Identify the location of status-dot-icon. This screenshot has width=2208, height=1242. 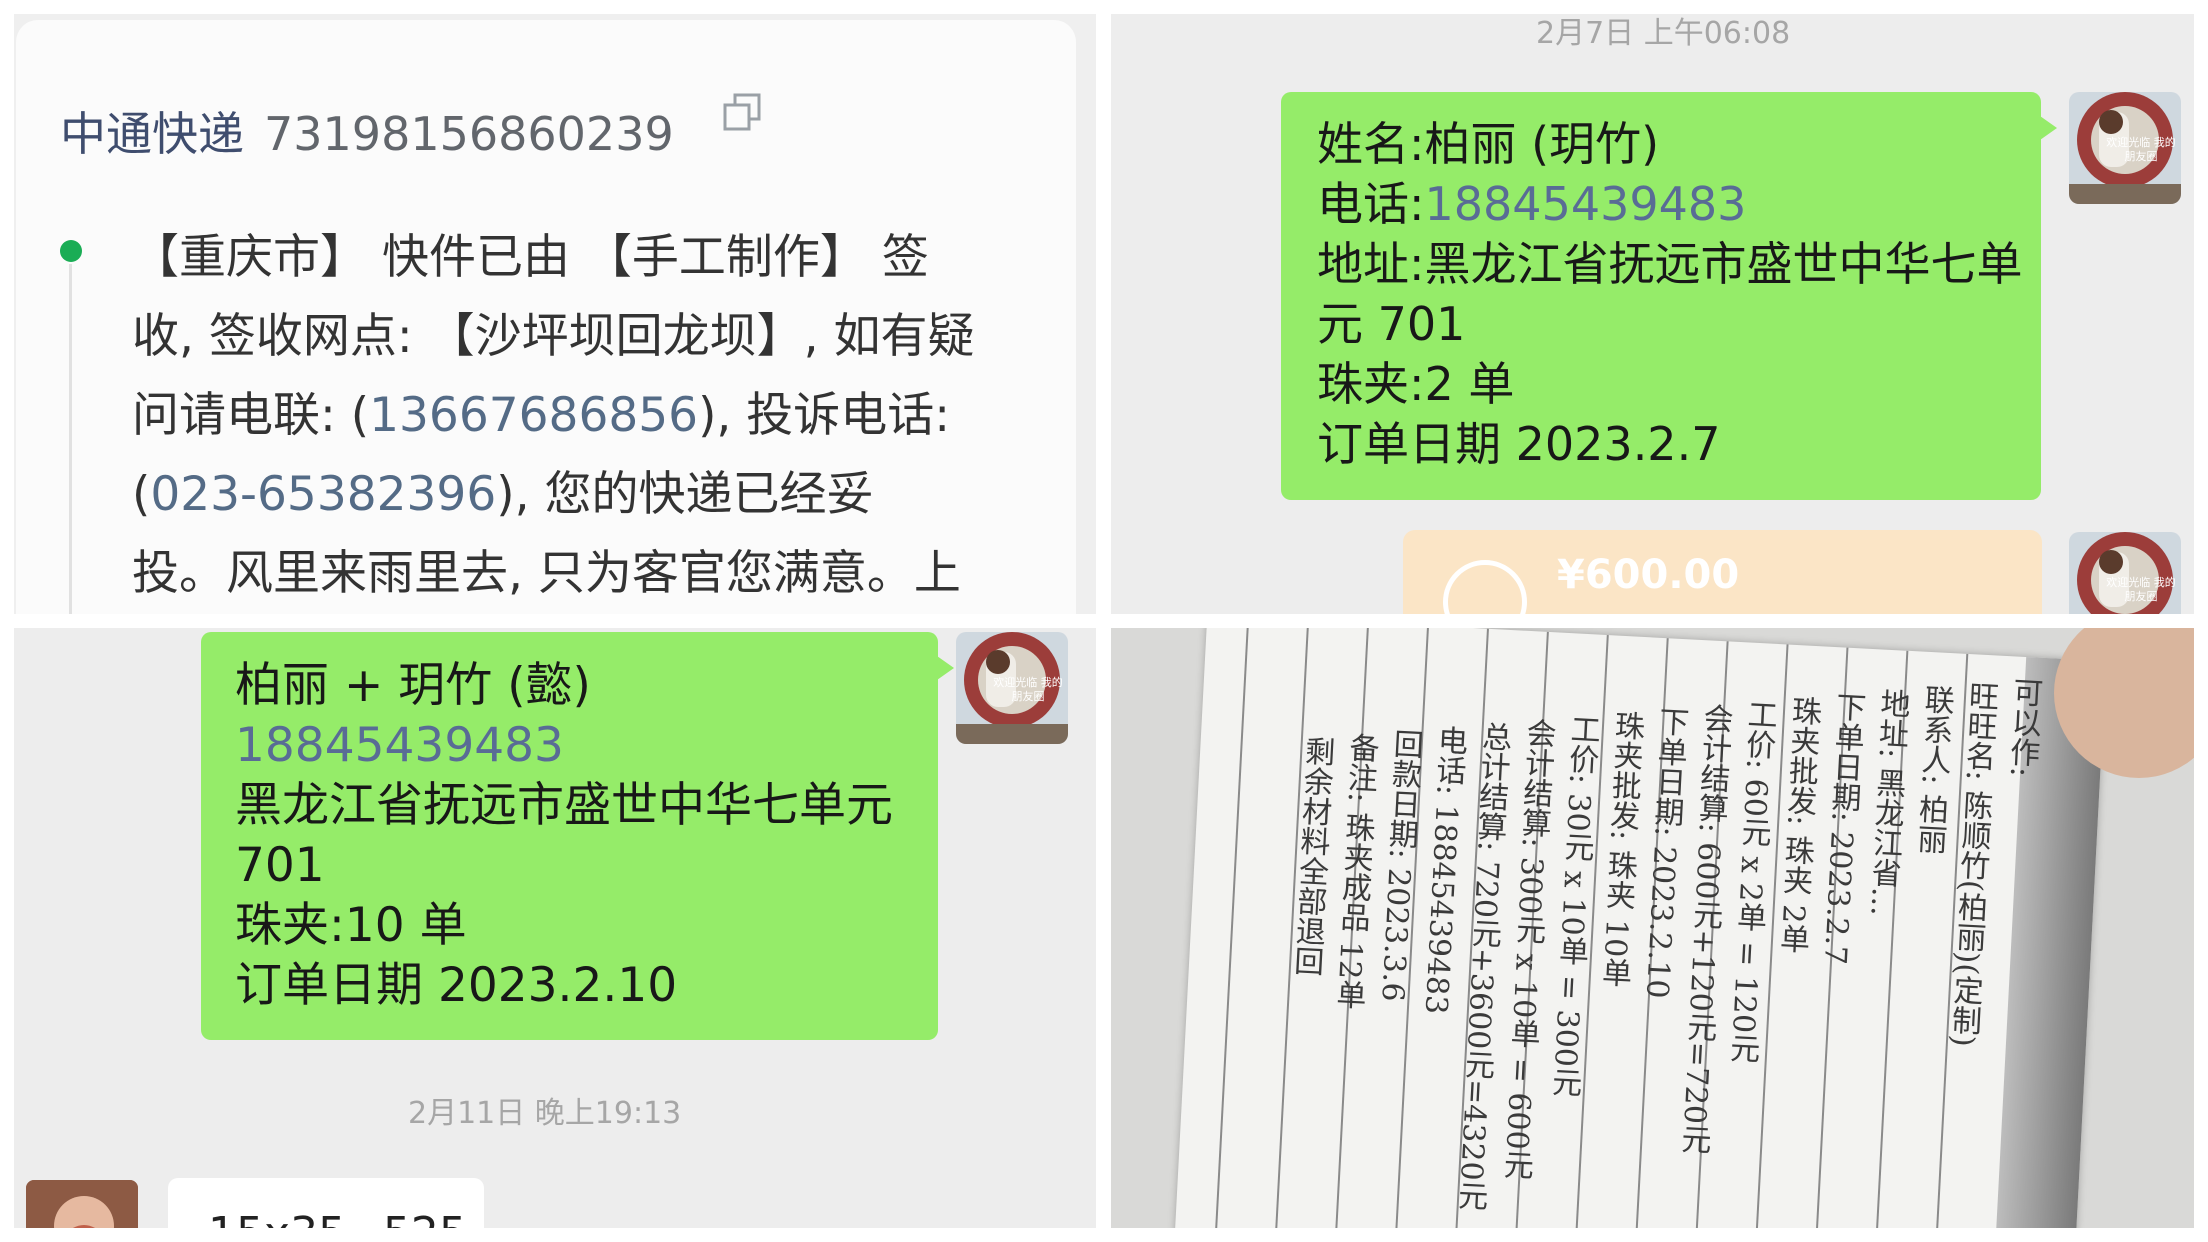
(71, 251).